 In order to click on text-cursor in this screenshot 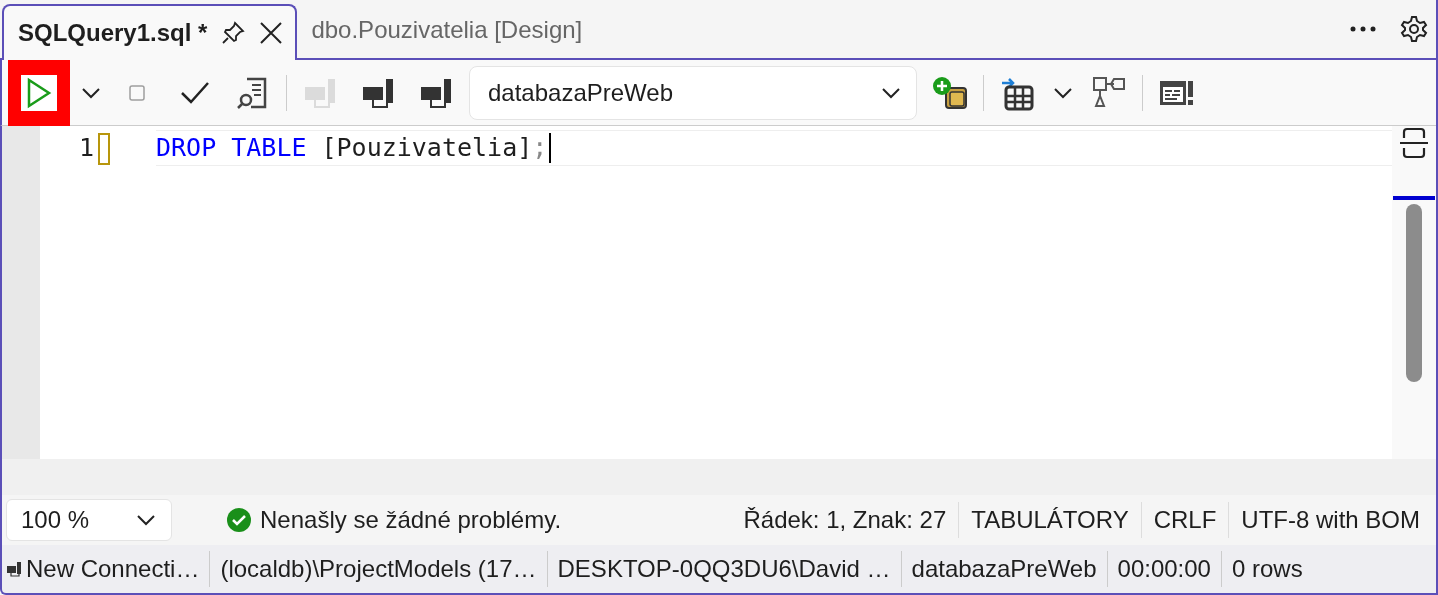, I will do `click(550, 148)`.